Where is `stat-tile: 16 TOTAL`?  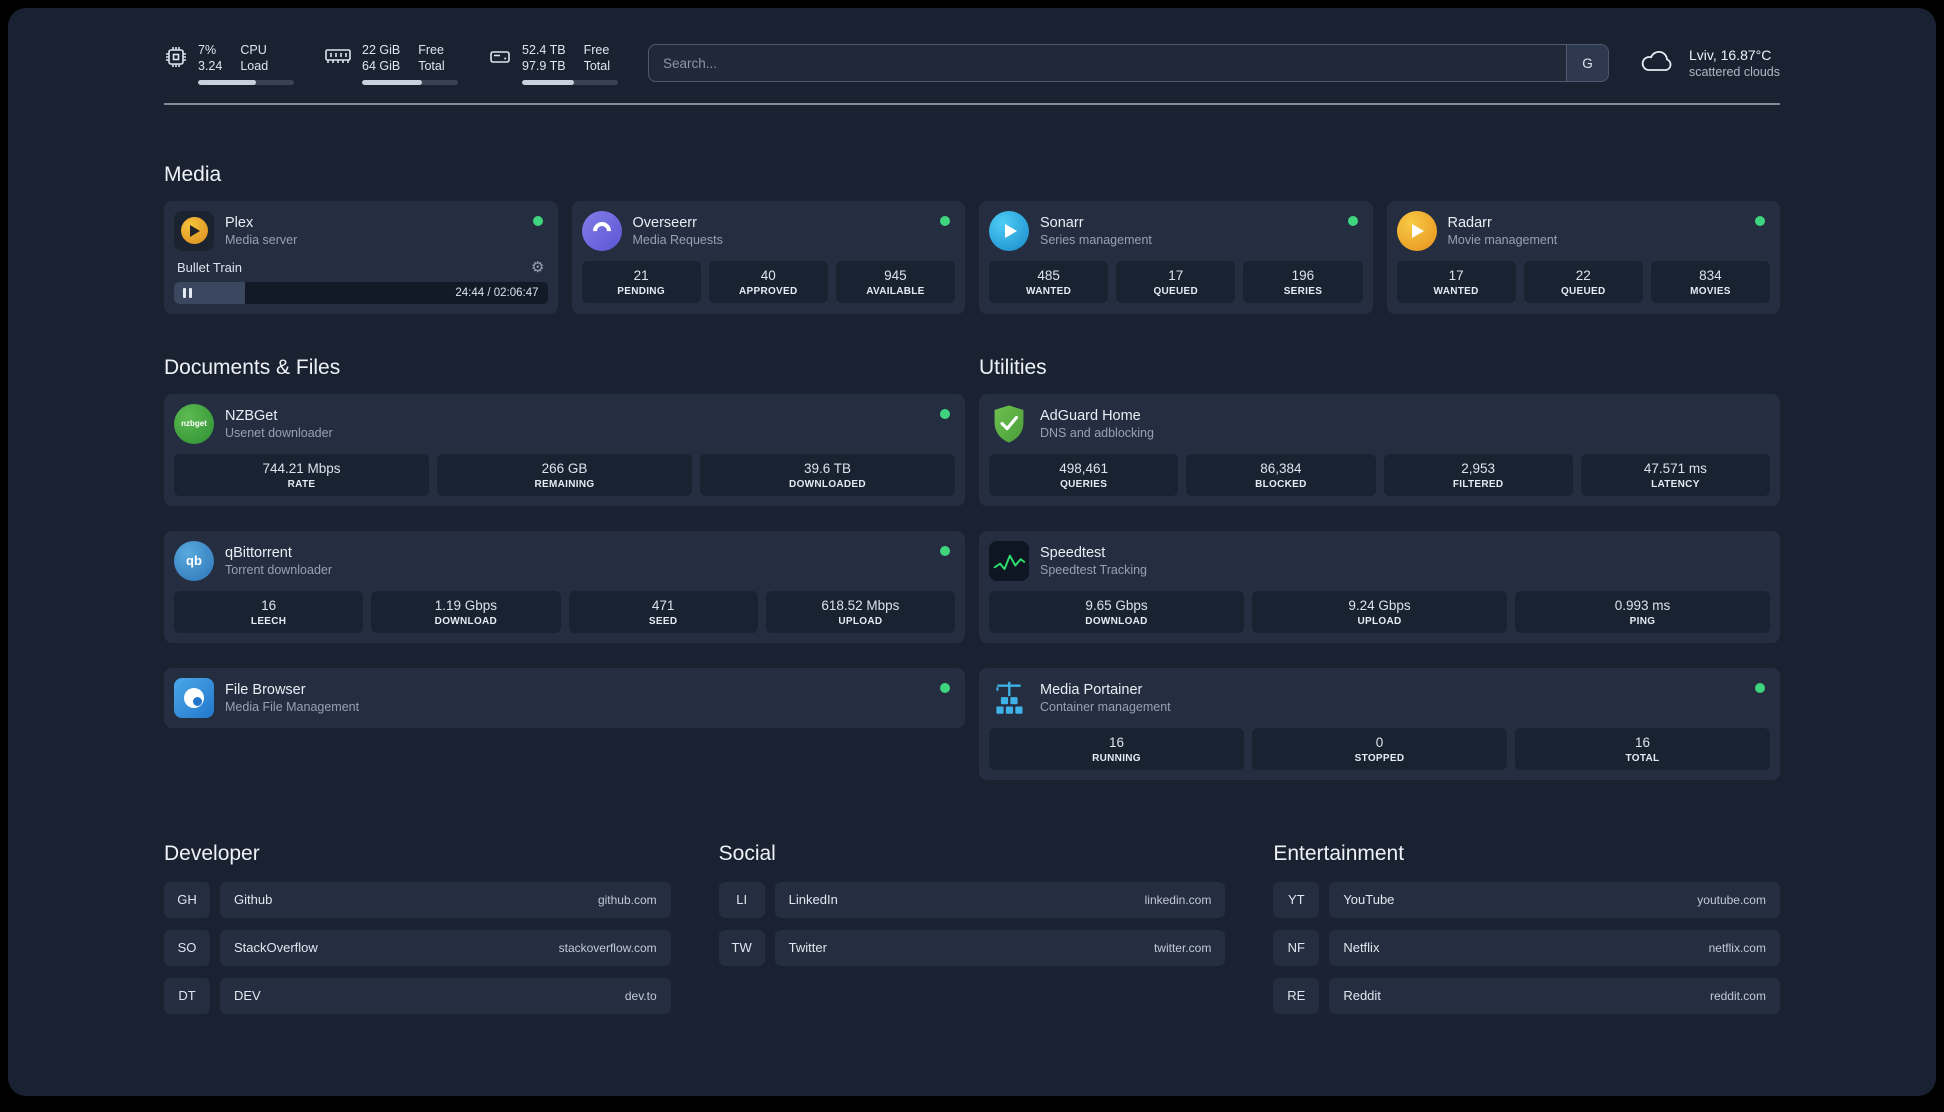
stat-tile: 16 TOTAL is located at coordinates (1642, 748).